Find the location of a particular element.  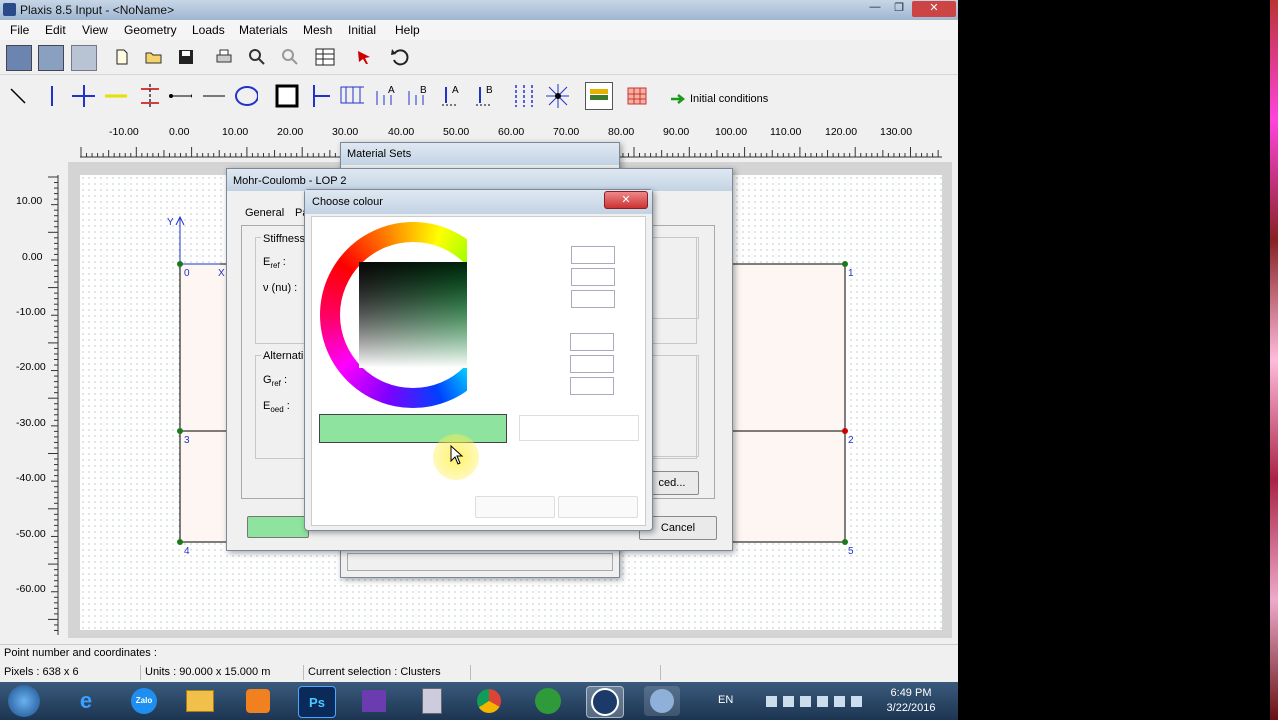

luminance-field is located at coordinates (593, 299).